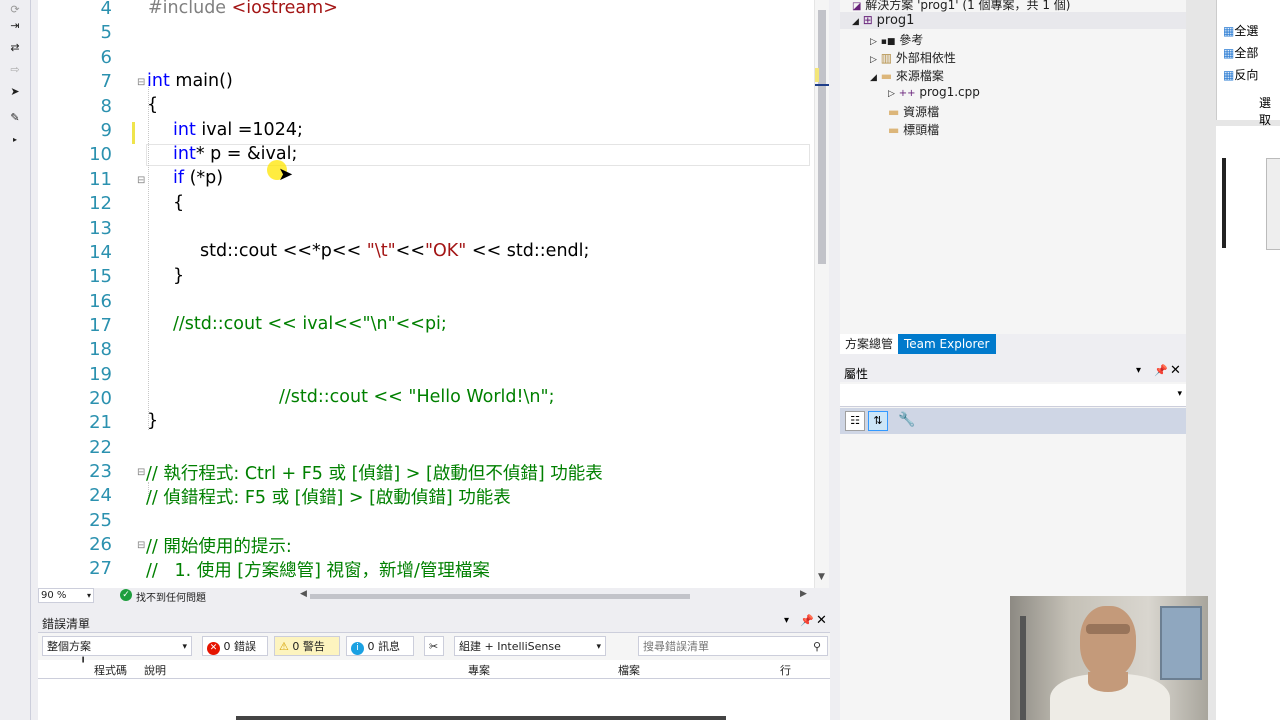  What do you see at coordinates (1229, 31) in the screenshot?
I see `grid-icon: ▦` at bounding box center [1229, 31].